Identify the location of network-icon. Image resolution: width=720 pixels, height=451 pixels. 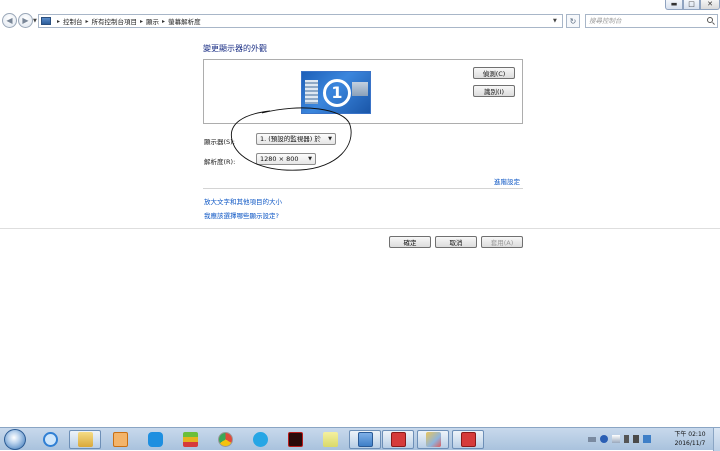
(616, 439).